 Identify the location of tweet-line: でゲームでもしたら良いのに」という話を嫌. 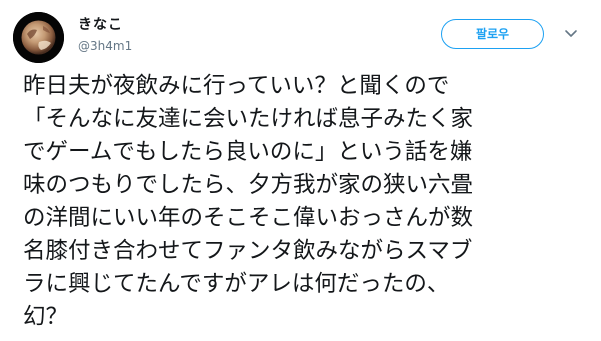
(248, 152).